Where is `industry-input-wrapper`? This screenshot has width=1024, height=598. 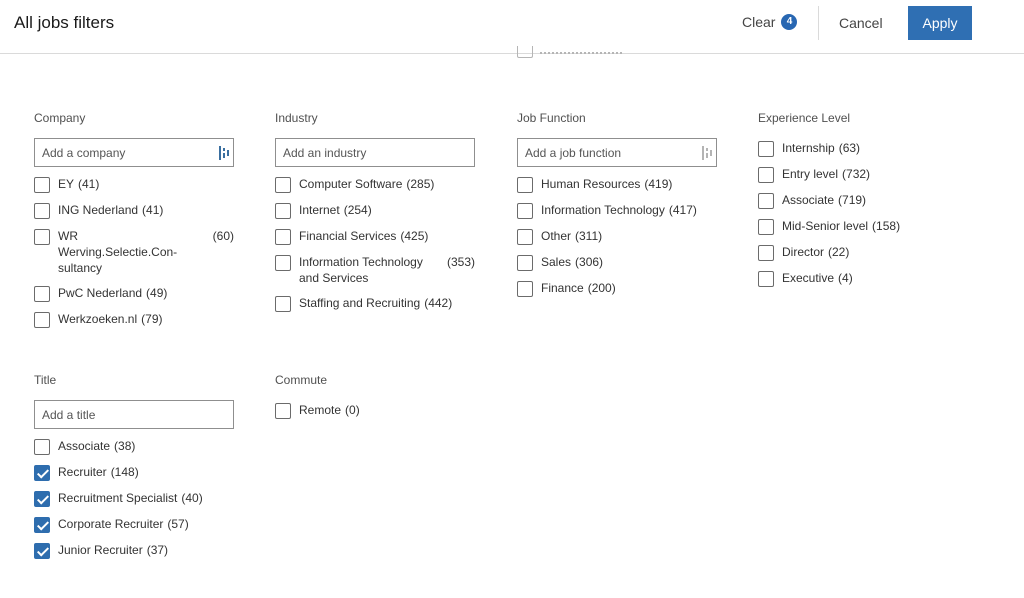 industry-input-wrapper is located at coordinates (375, 152).